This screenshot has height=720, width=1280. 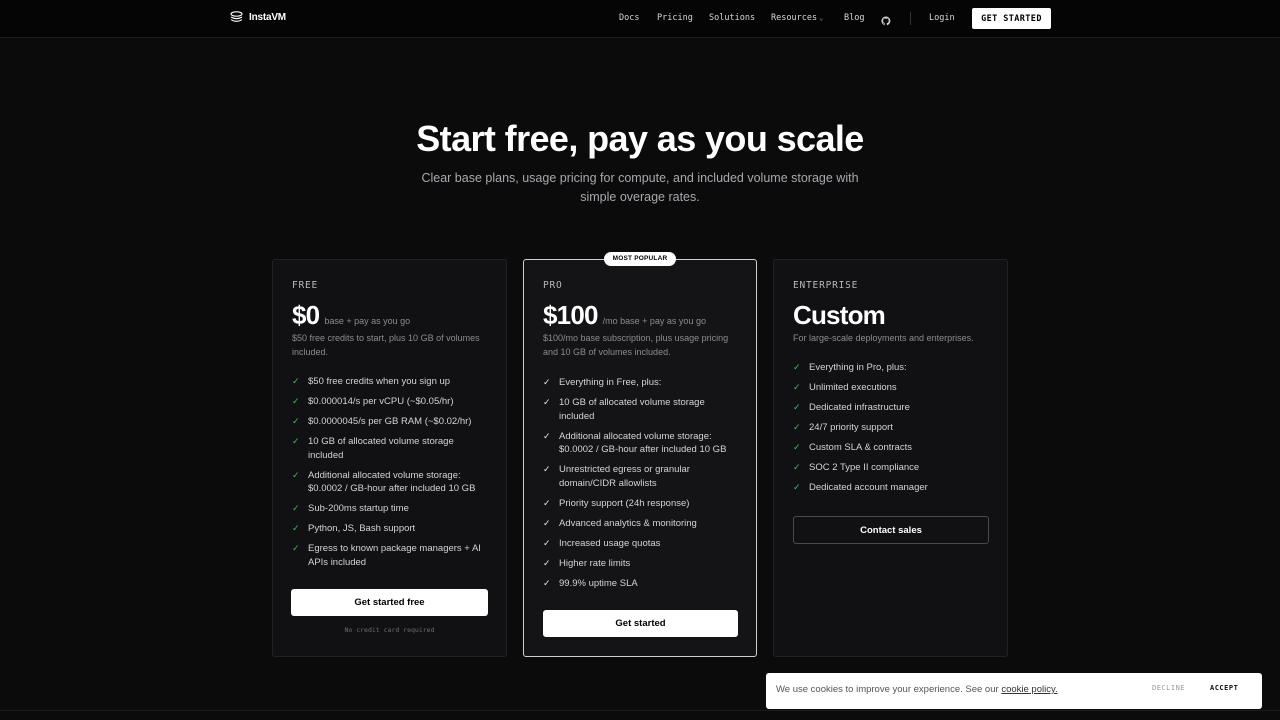 What do you see at coordinates (910, 18) in the screenshot?
I see `nav-divider` at bounding box center [910, 18].